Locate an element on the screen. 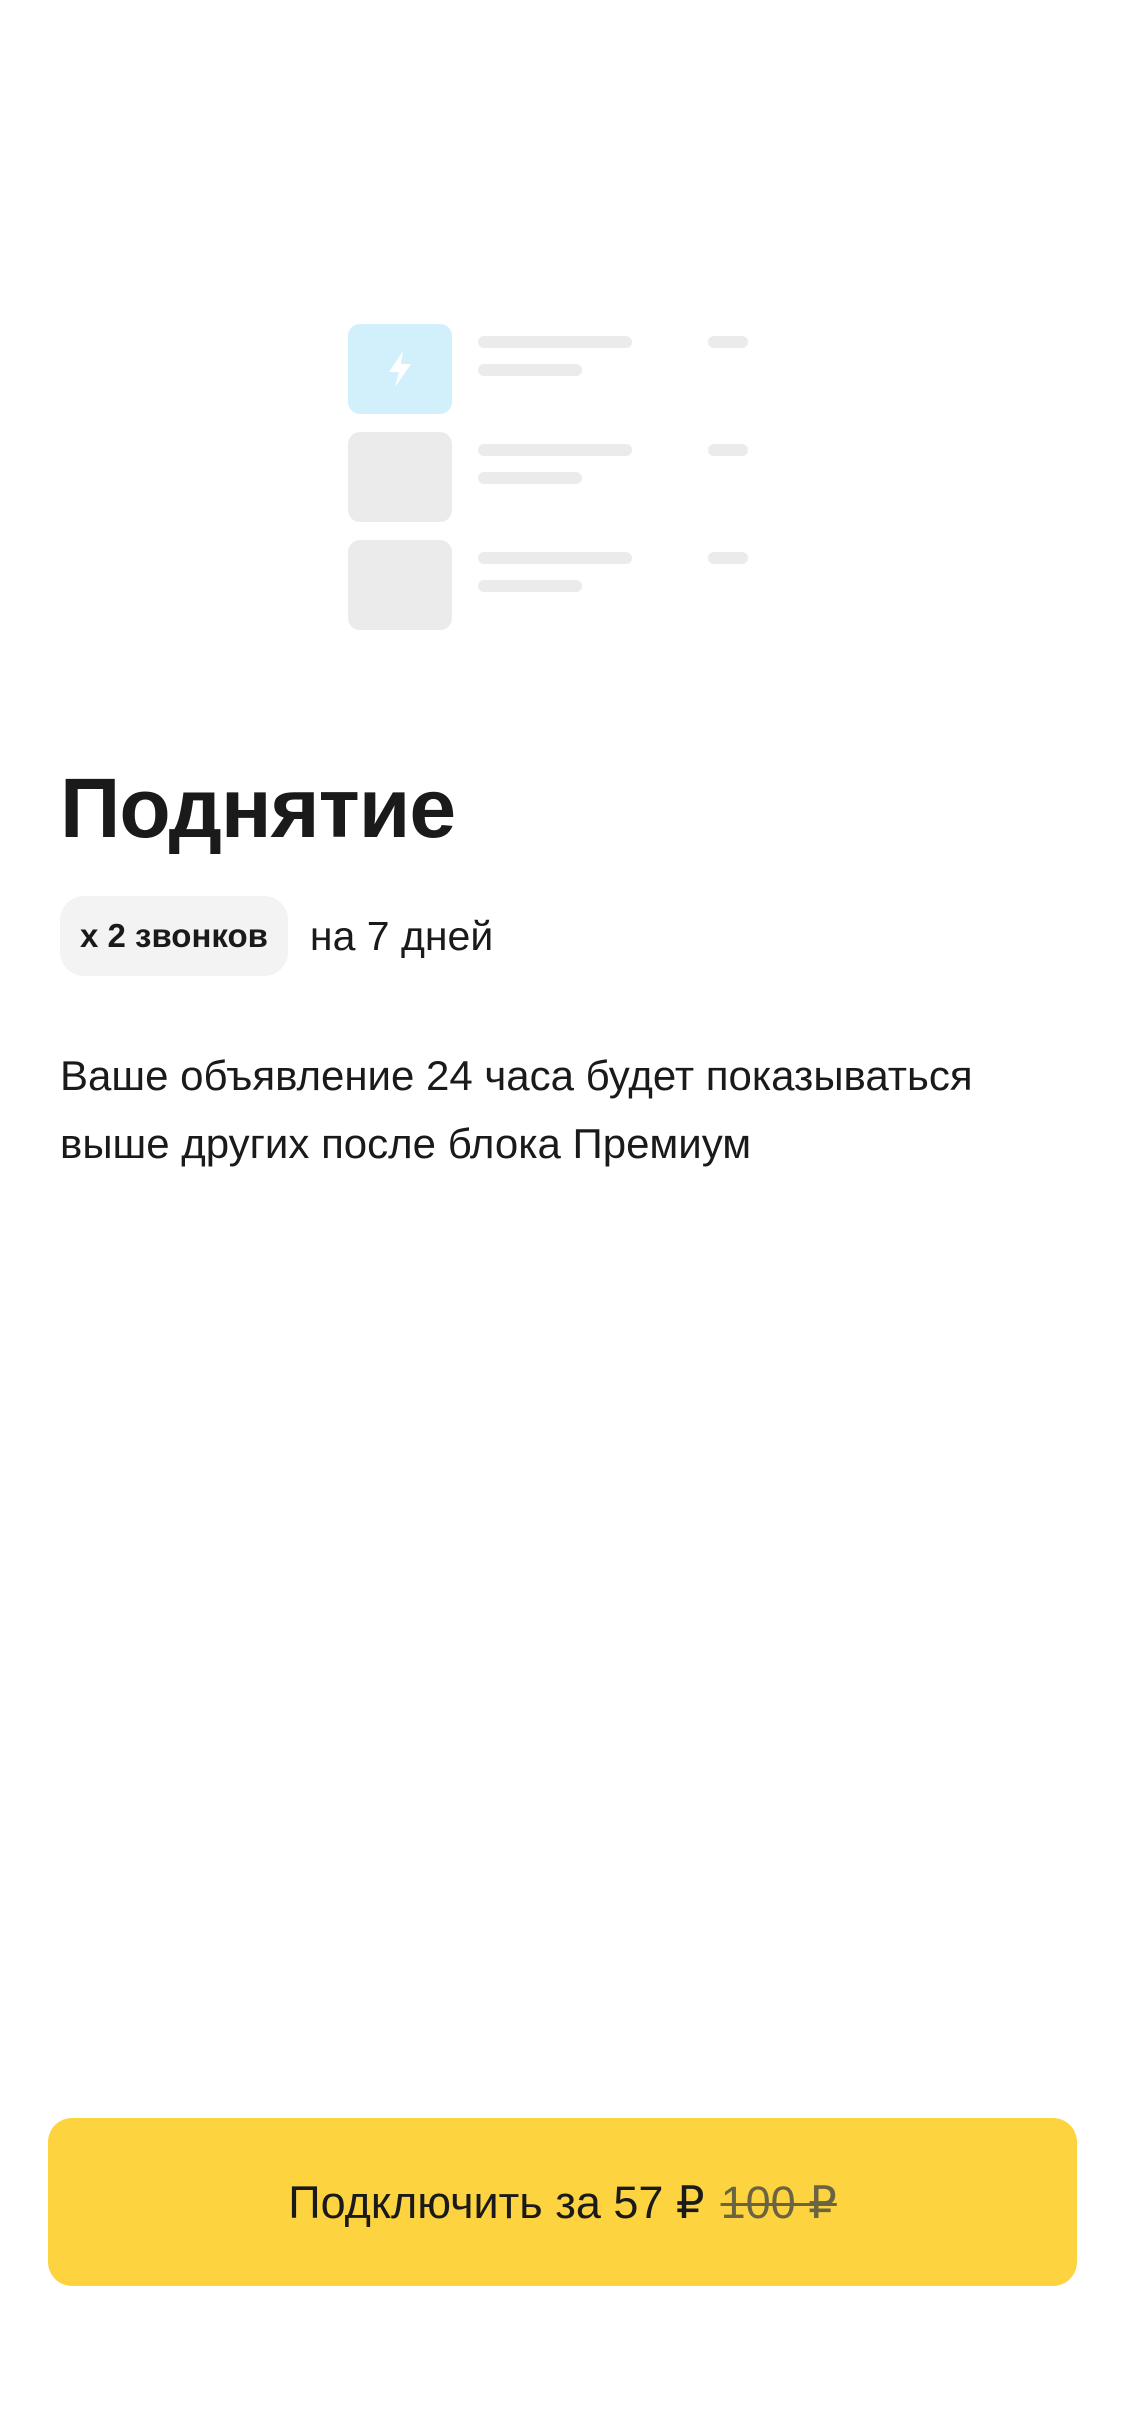 The image size is (1125, 2436). connect-button: Подключить за 57 ₽ 100 ₽ is located at coordinates (562, 2202).